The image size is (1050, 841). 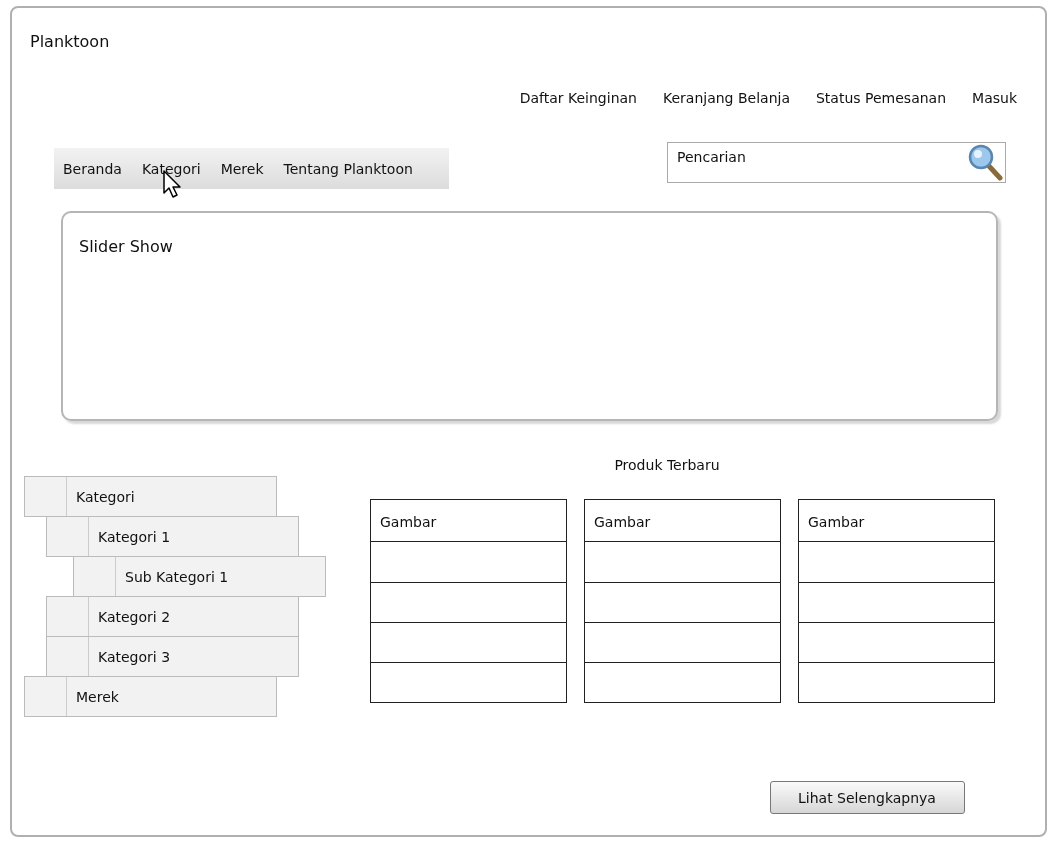 I want to click on site-title: Planktoon, so click(x=70, y=42).